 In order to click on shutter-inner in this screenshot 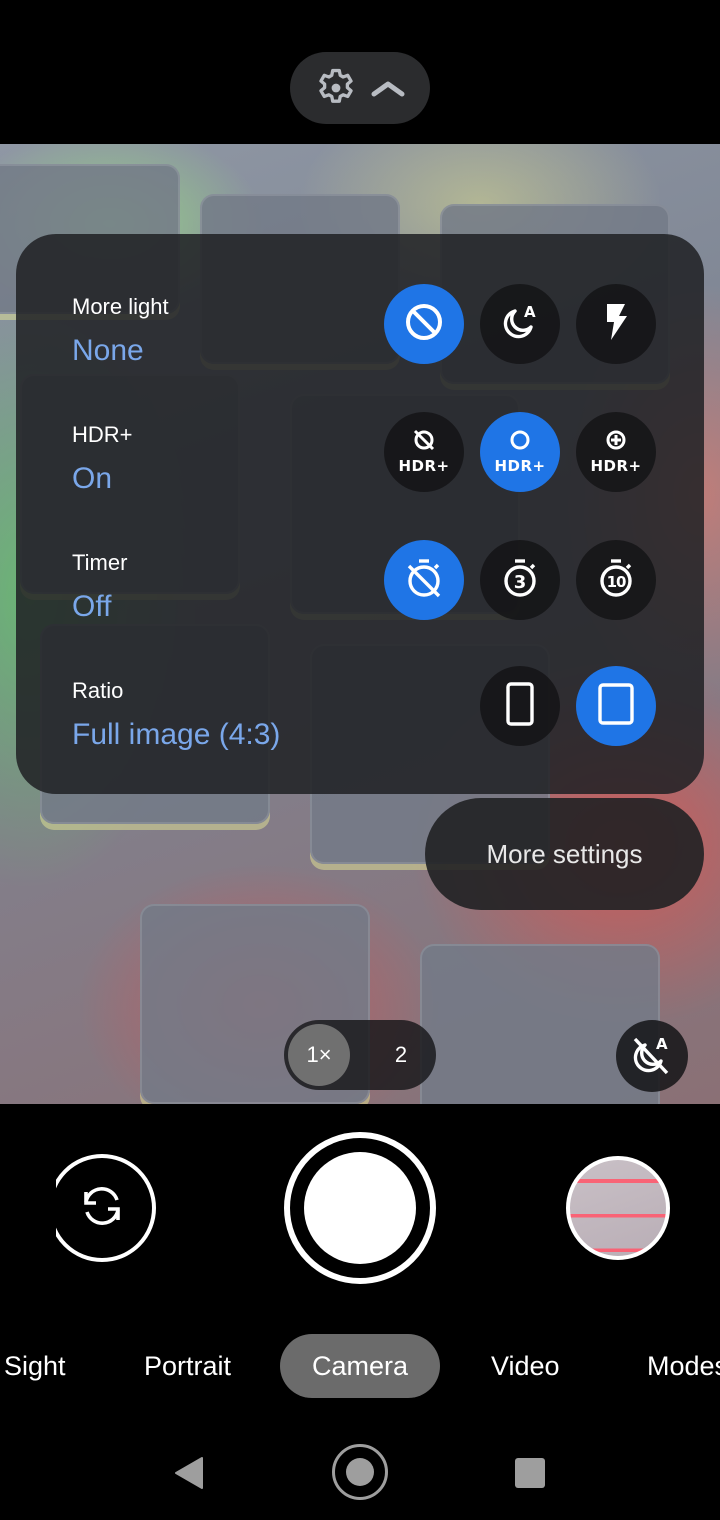, I will do `click(360, 1208)`.